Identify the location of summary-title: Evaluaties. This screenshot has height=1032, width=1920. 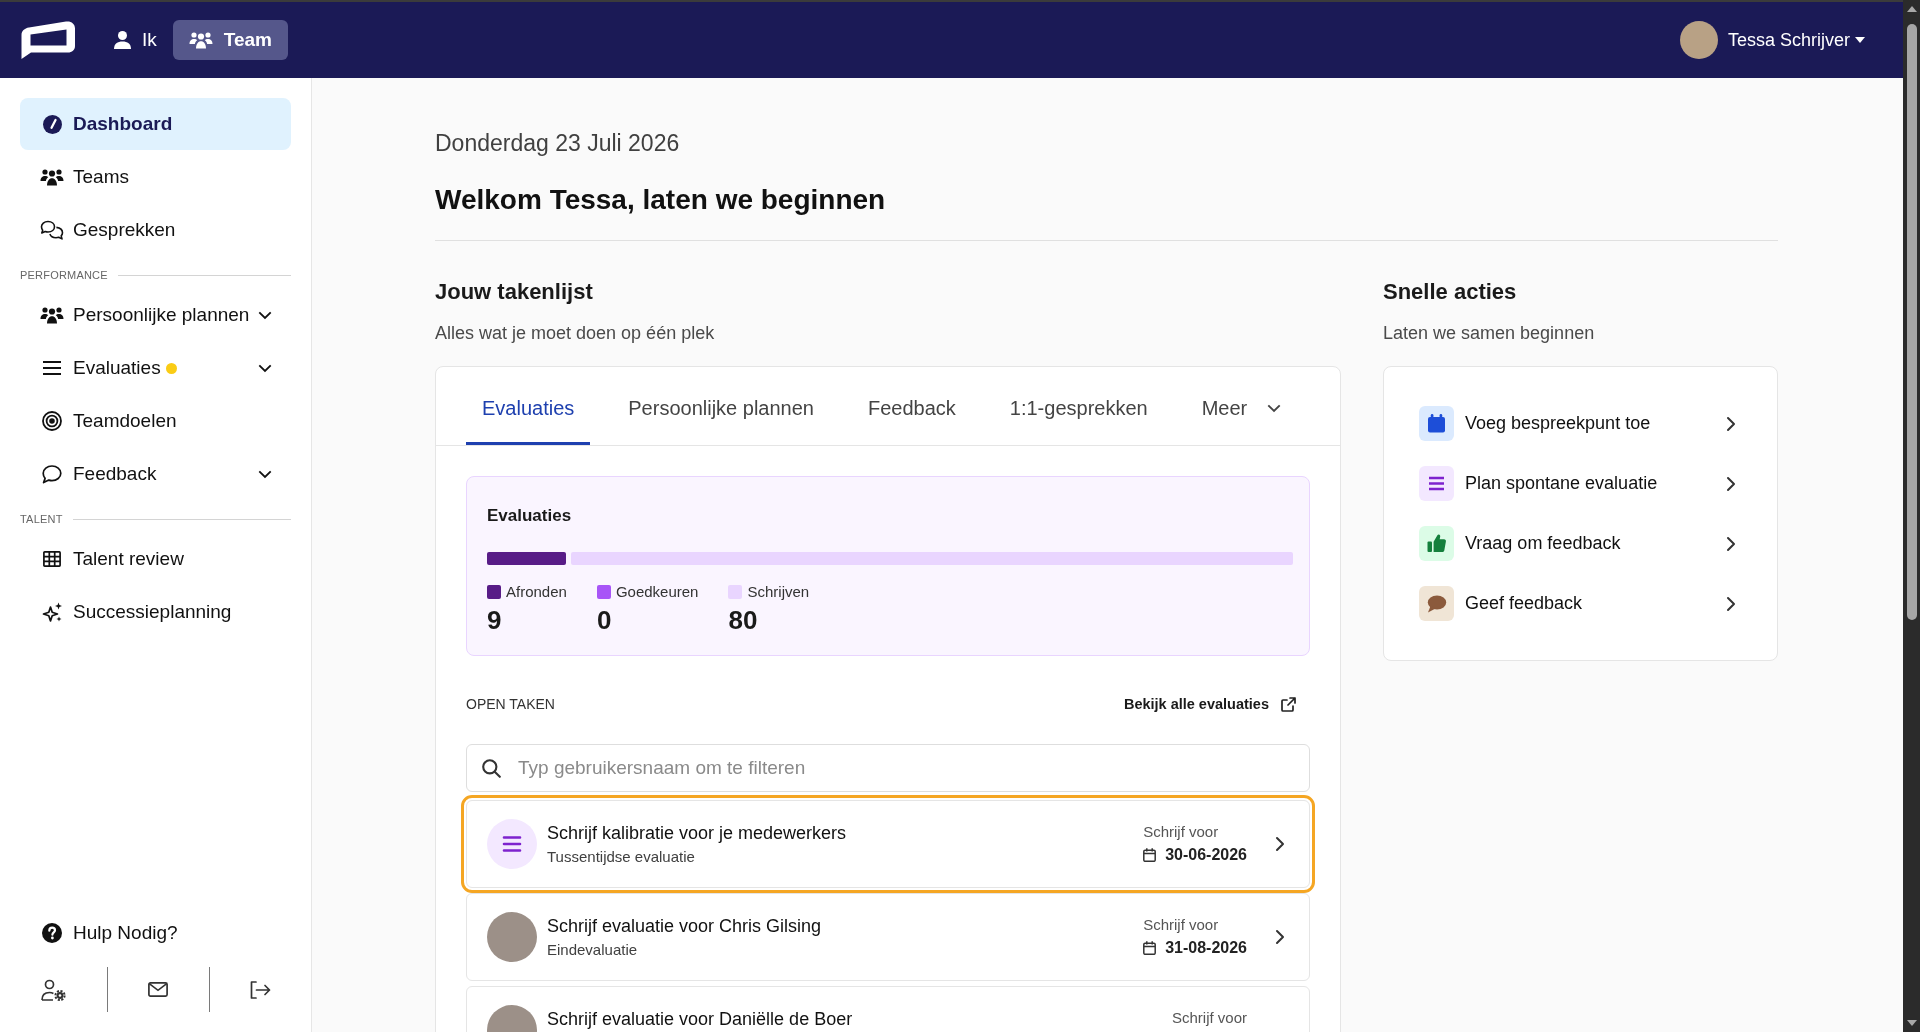
(530, 516).